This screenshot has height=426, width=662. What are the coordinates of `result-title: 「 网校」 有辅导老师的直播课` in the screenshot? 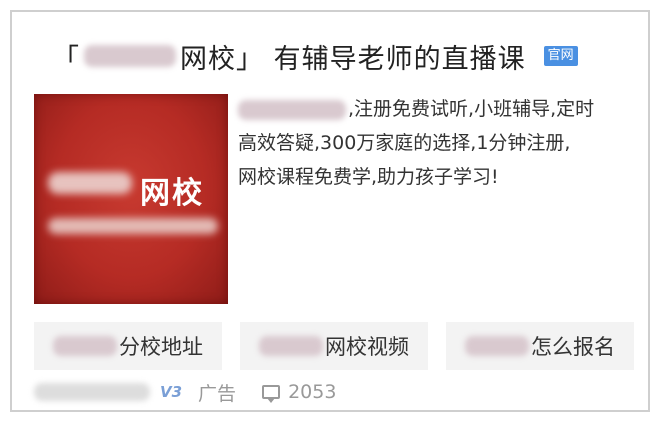 It's located at (289, 56).